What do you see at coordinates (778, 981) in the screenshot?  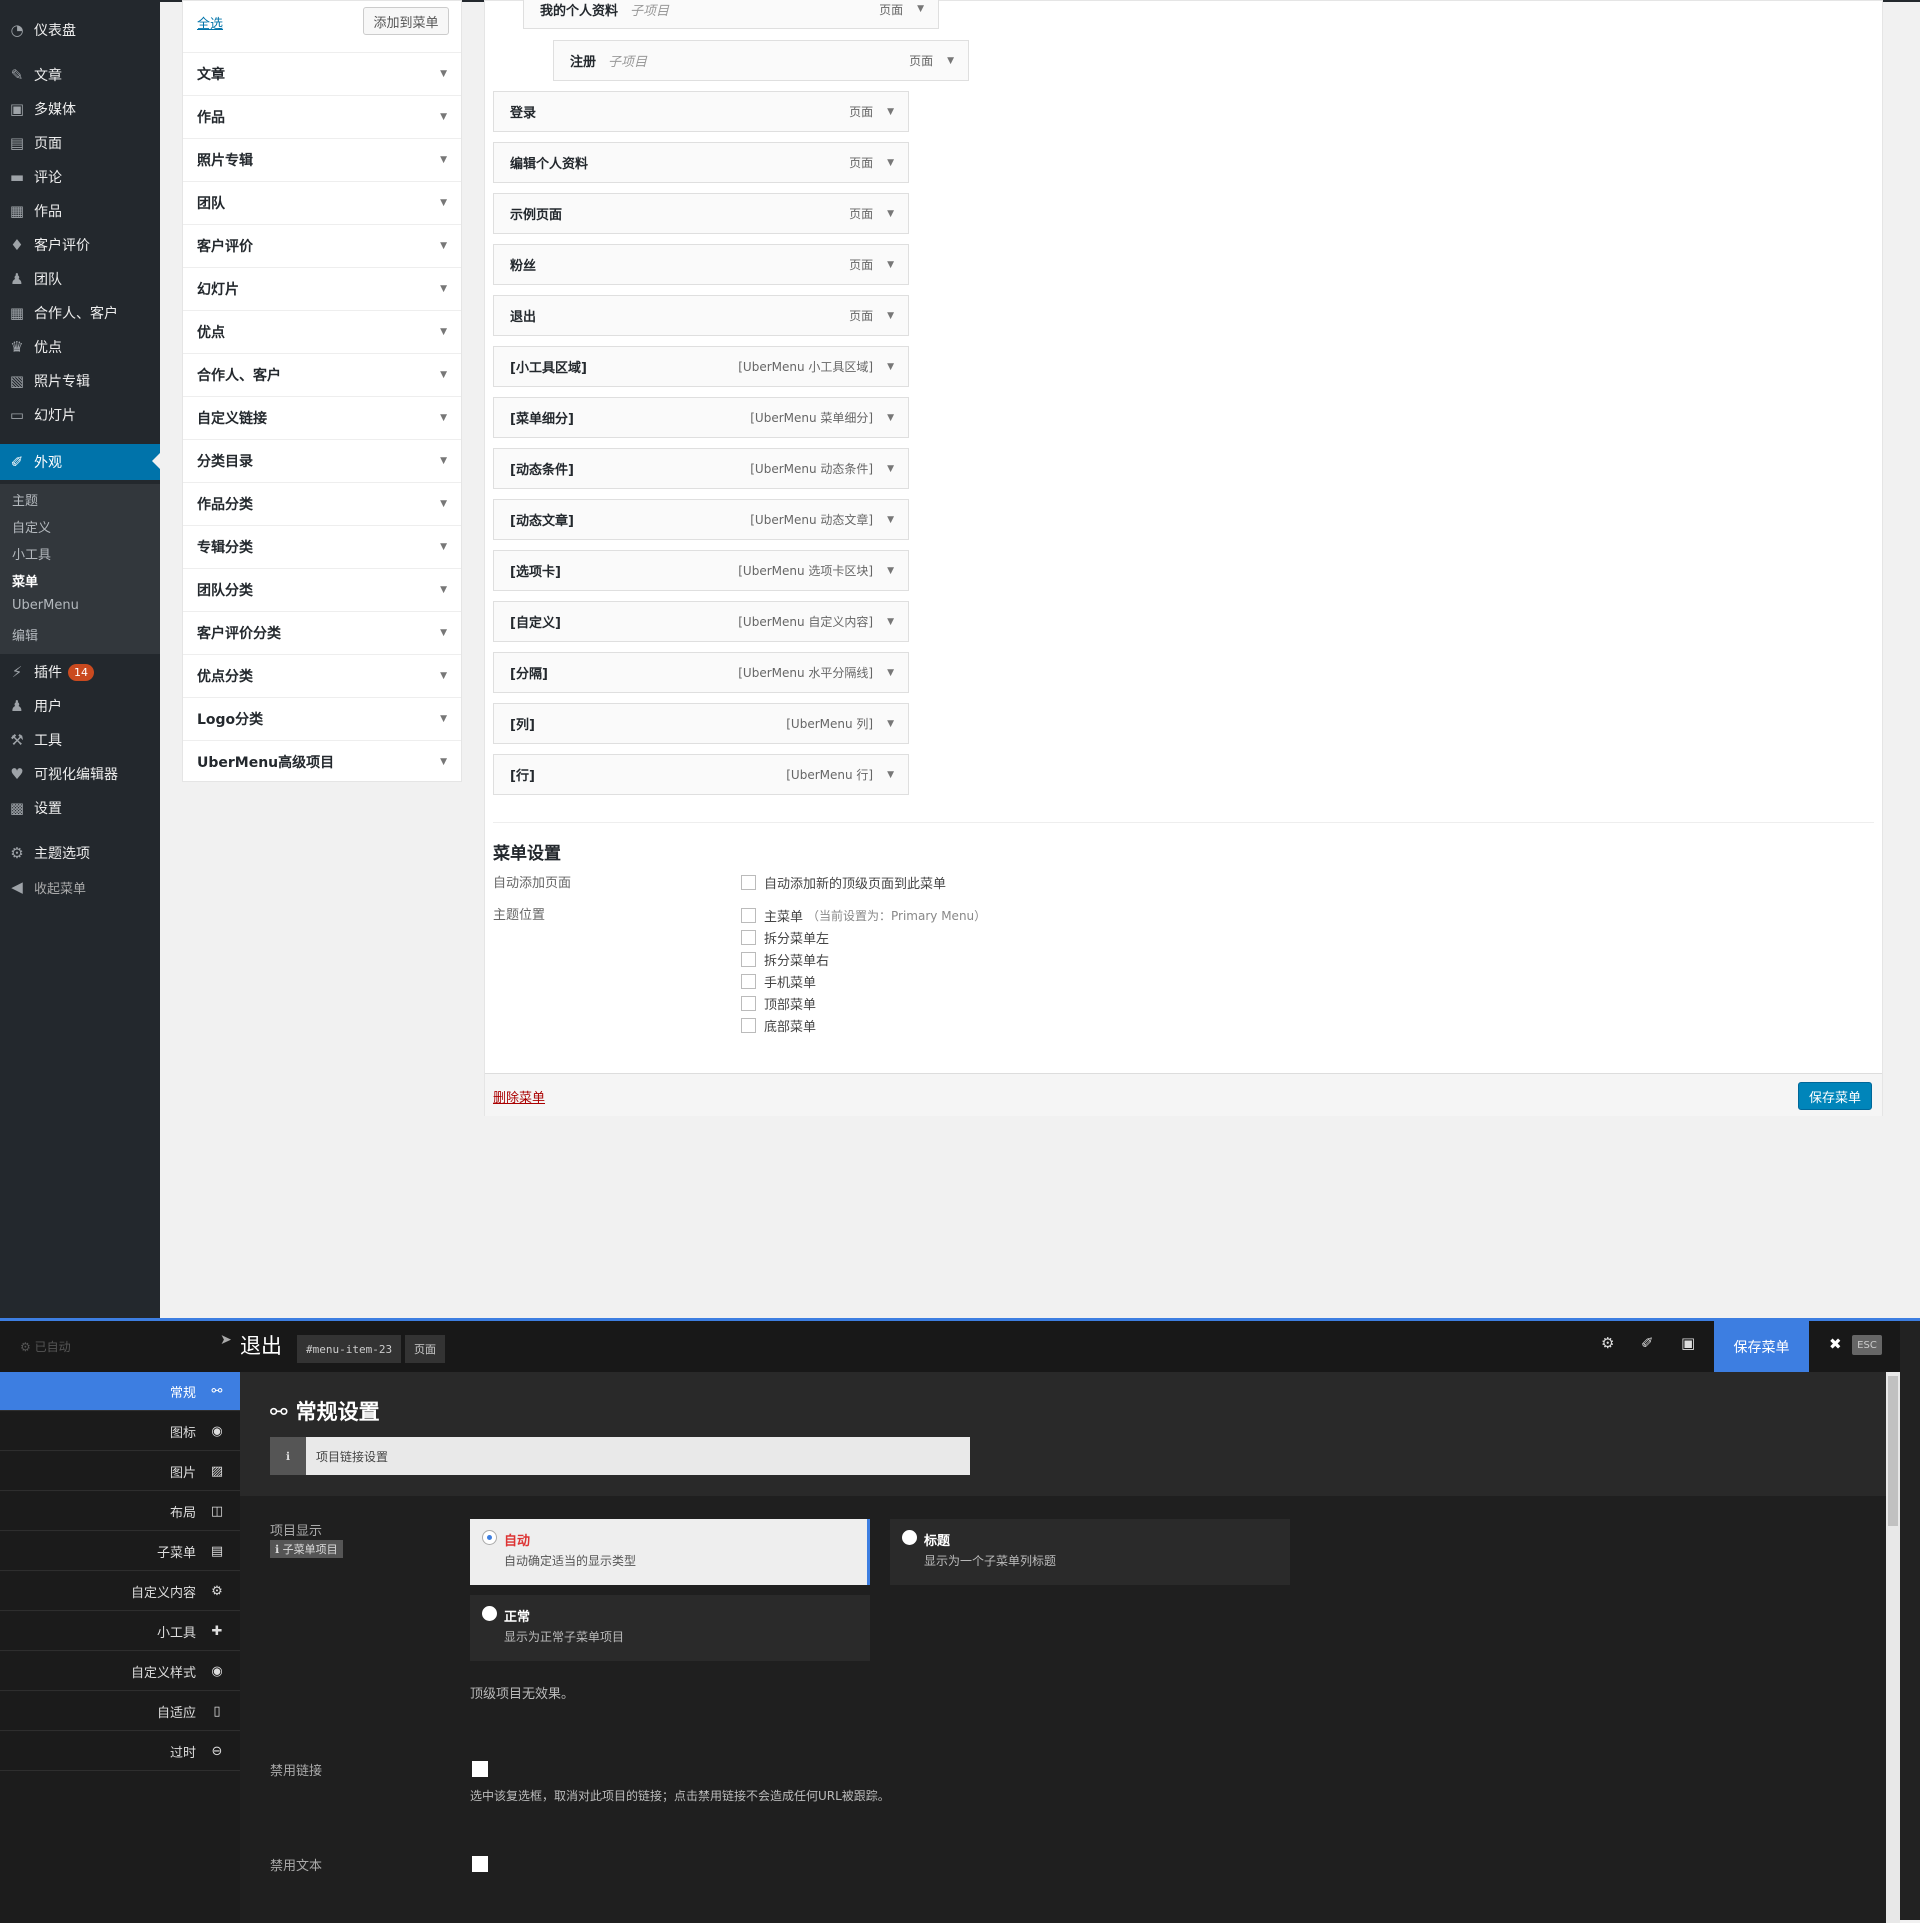 I see `location-mobile: 手机菜单` at bounding box center [778, 981].